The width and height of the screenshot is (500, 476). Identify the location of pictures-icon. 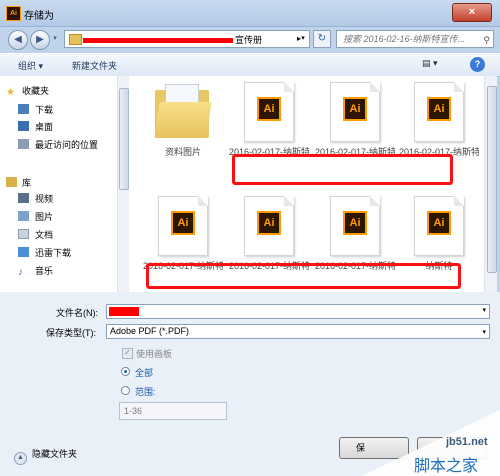
(23, 216).